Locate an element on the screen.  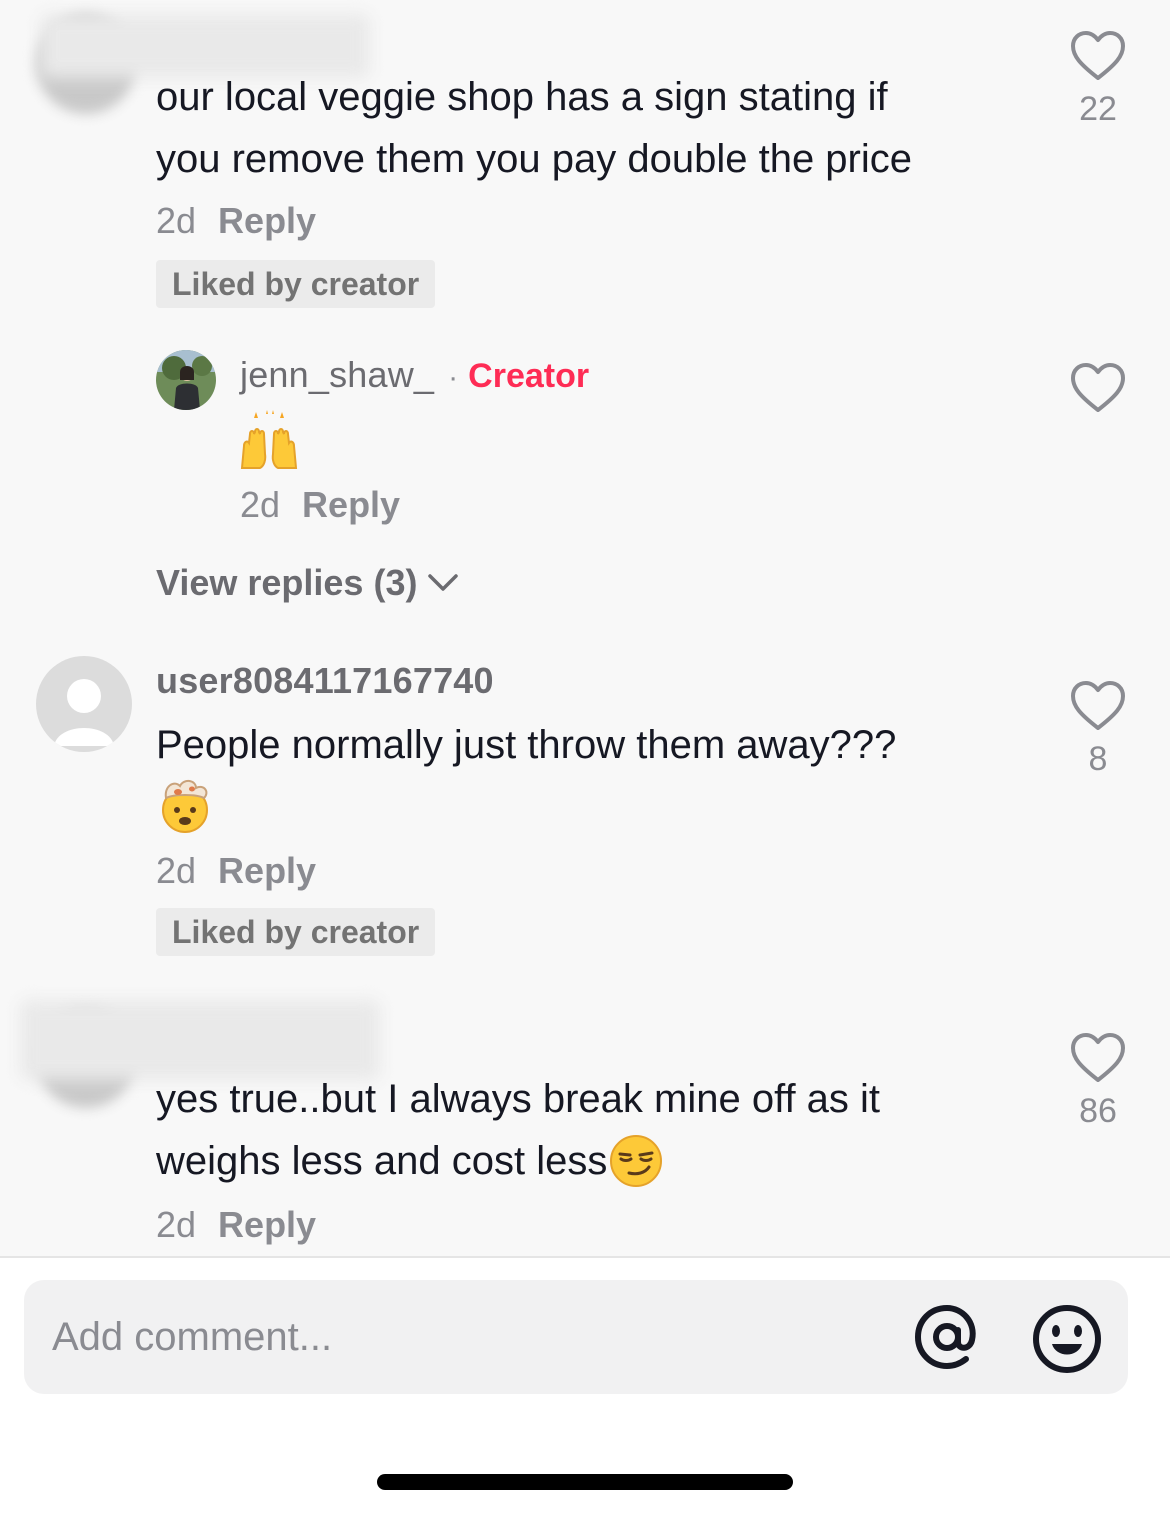
mention-button is located at coordinates (947, 1337).